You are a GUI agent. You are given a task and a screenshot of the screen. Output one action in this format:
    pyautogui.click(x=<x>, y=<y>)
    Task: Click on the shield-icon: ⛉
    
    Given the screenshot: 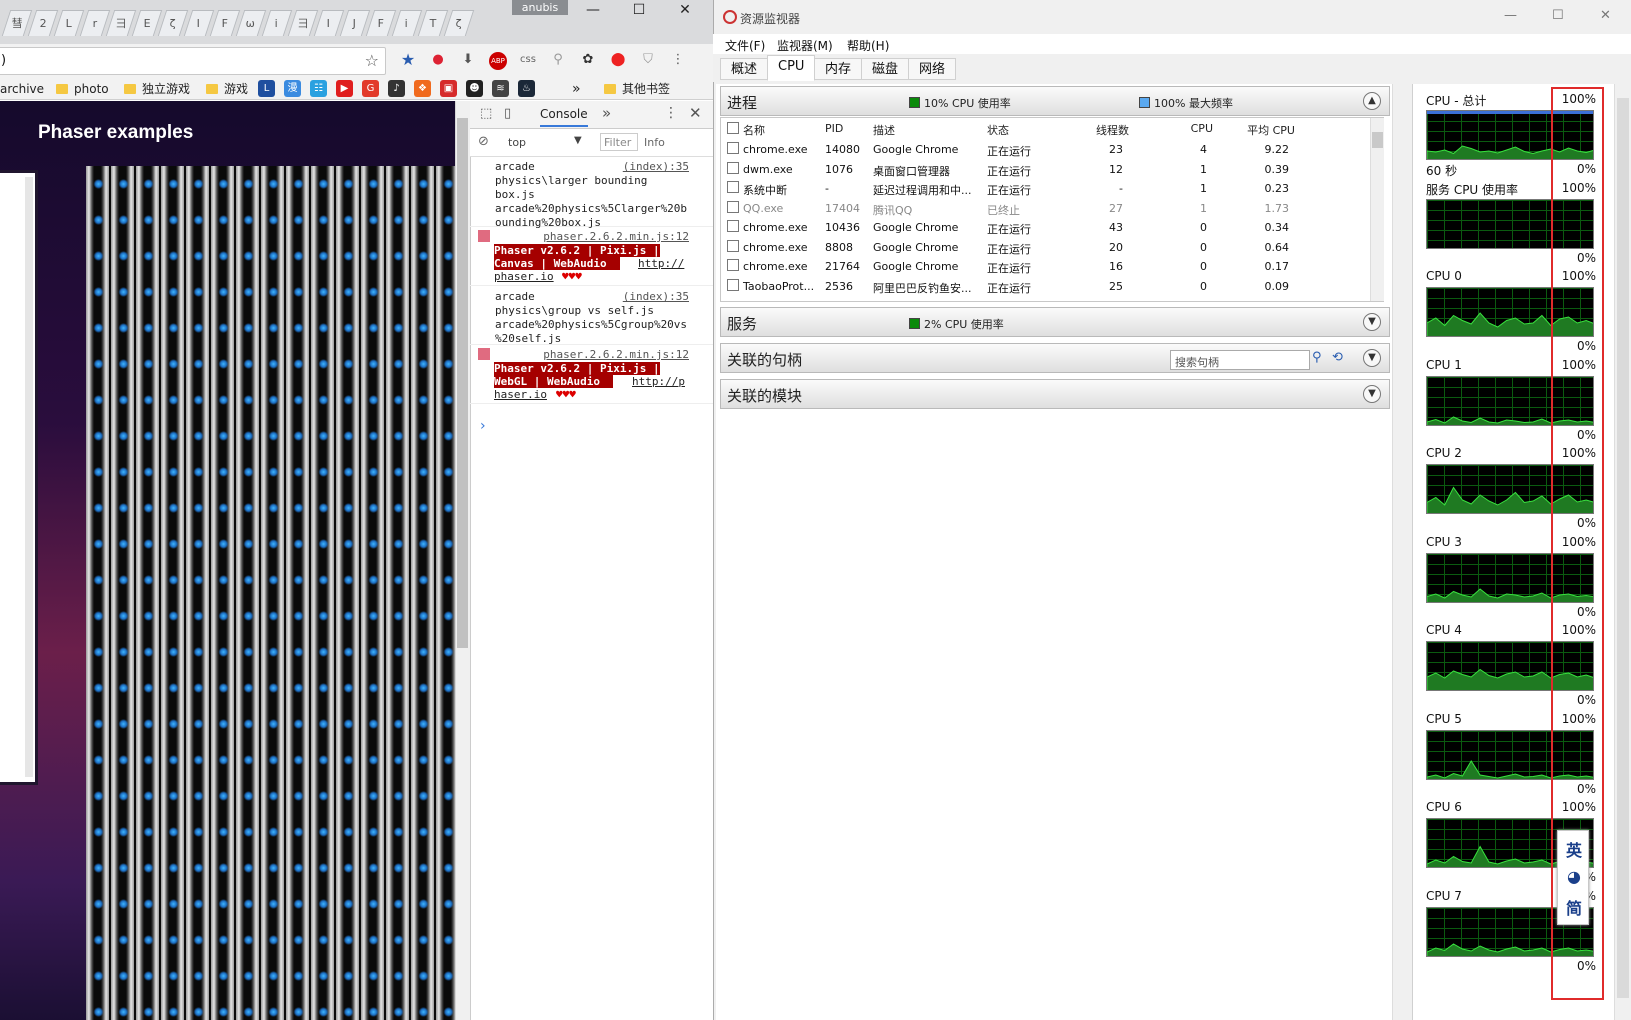 What is the action you would take?
    pyautogui.click(x=648, y=60)
    